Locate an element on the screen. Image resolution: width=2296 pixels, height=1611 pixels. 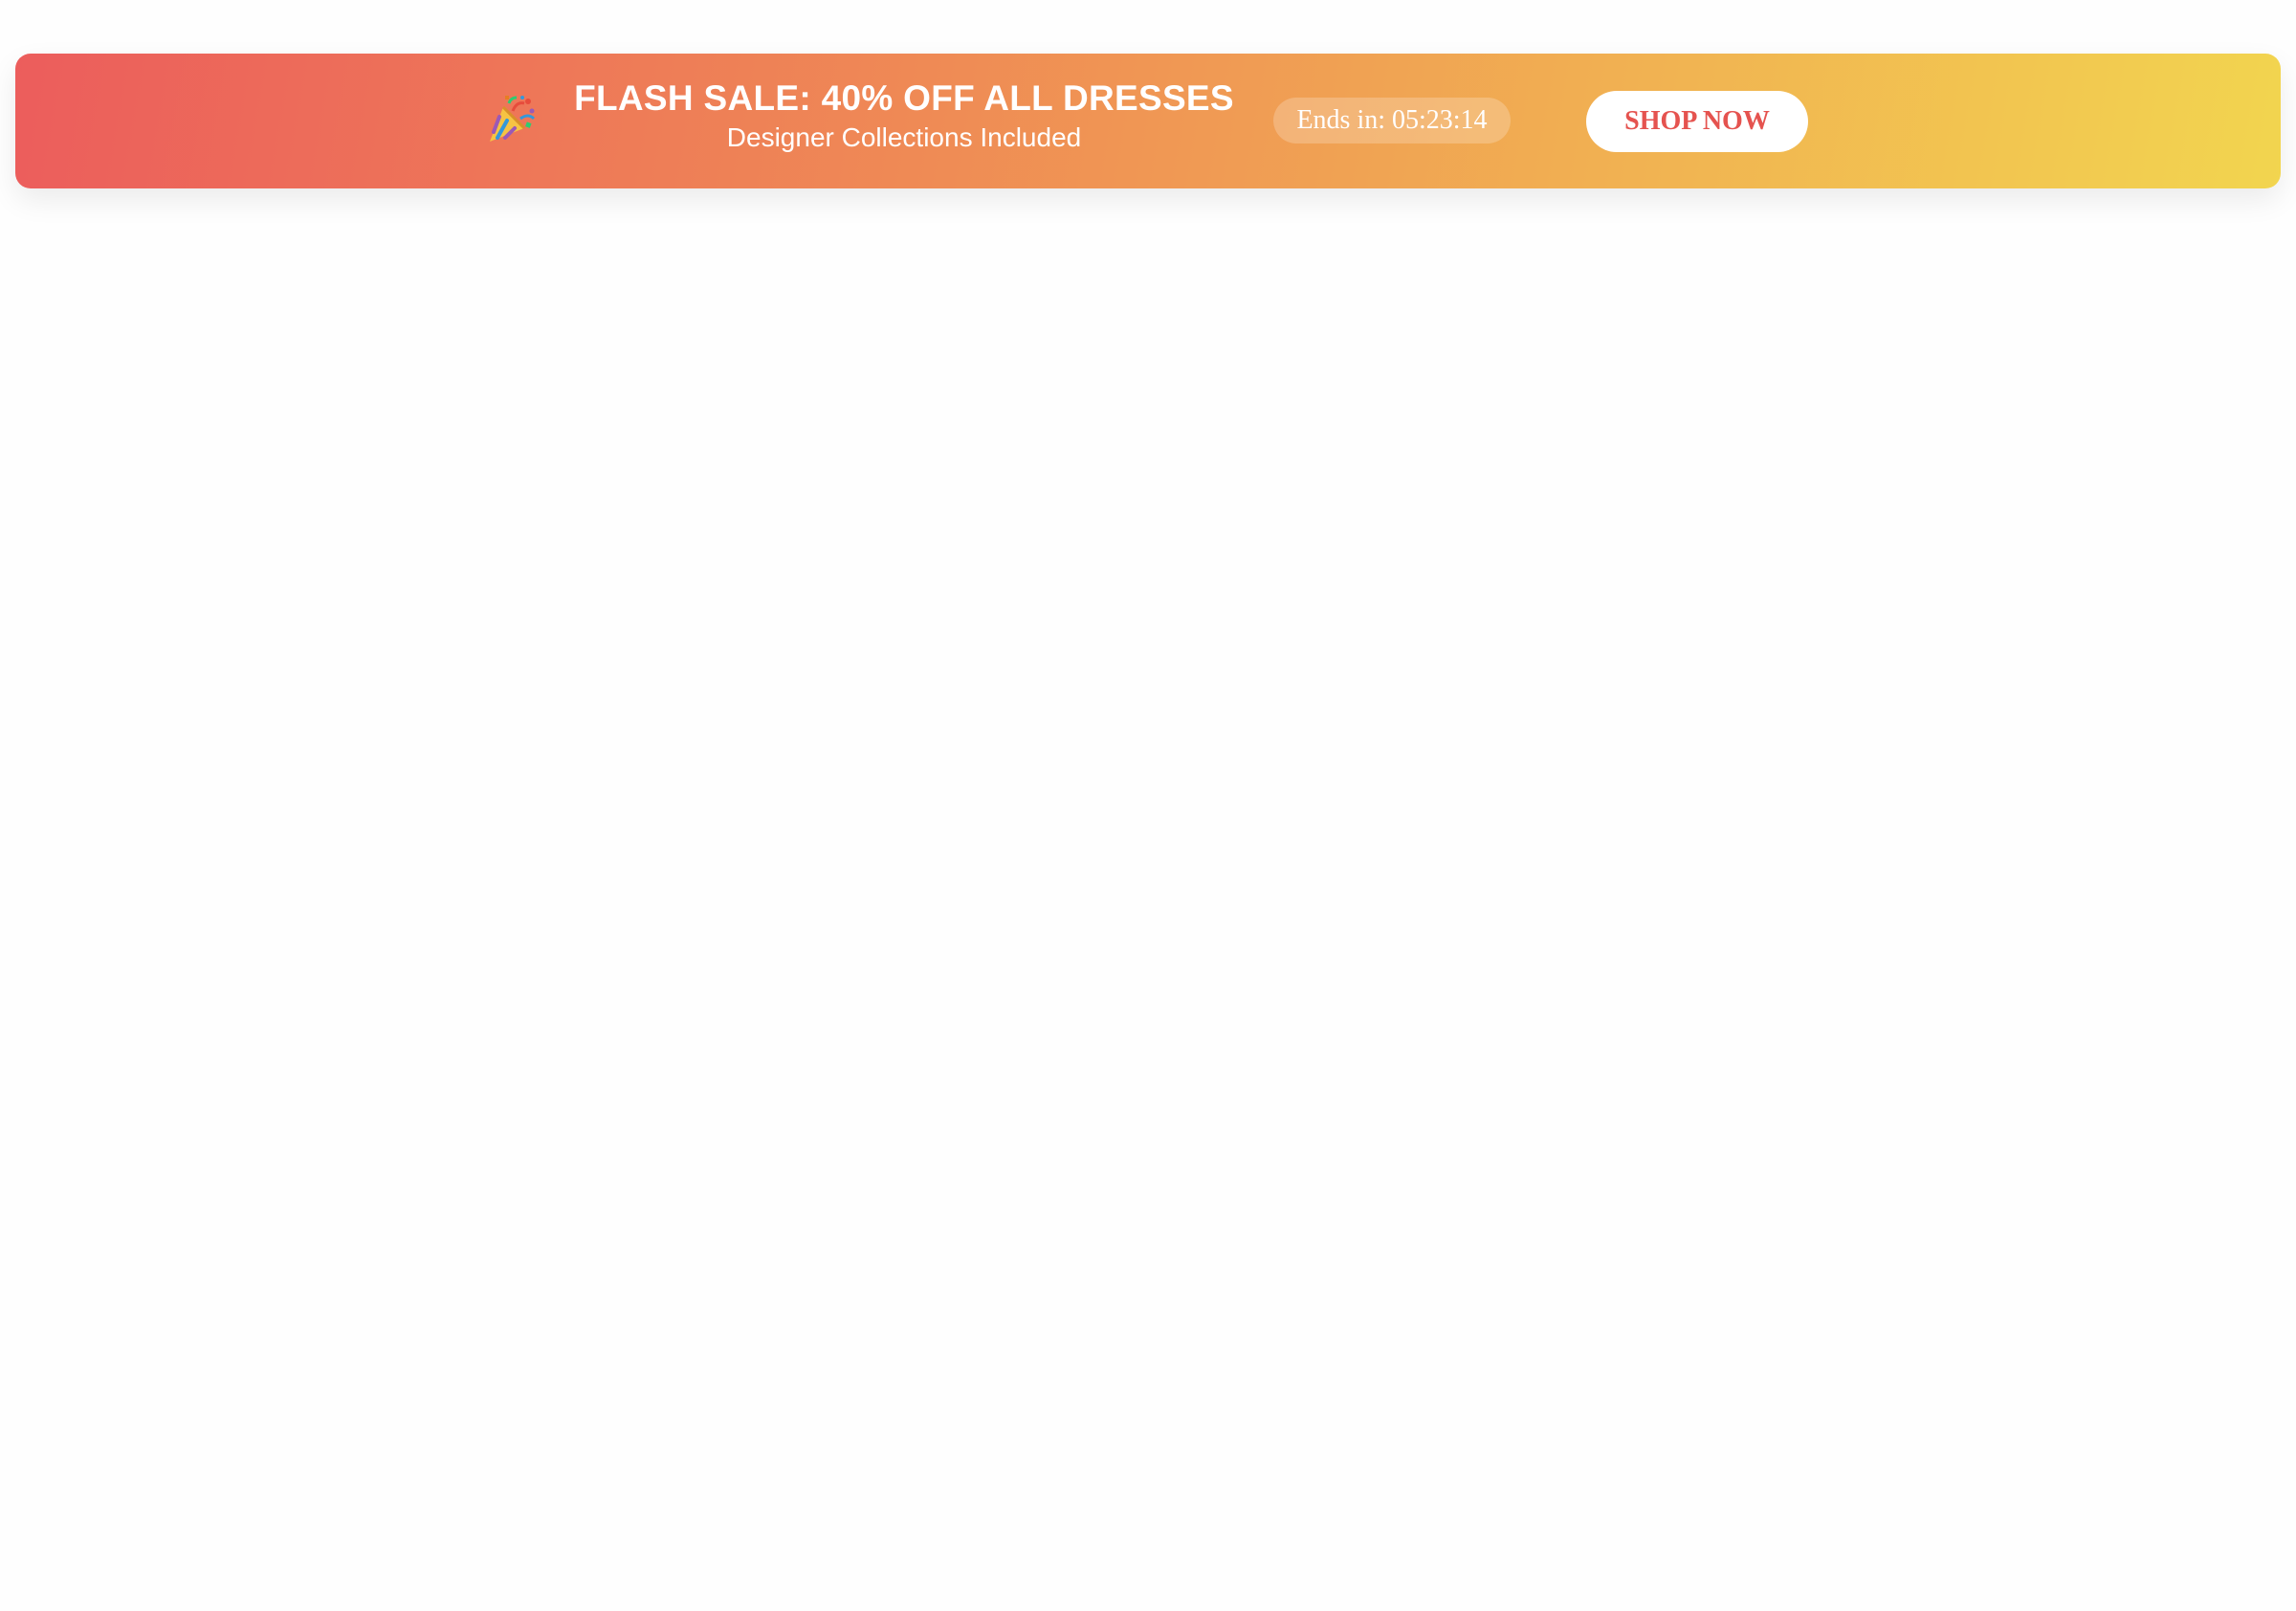
countdown-timer: Ends in: 05:23:14 is located at coordinates (1392, 120).